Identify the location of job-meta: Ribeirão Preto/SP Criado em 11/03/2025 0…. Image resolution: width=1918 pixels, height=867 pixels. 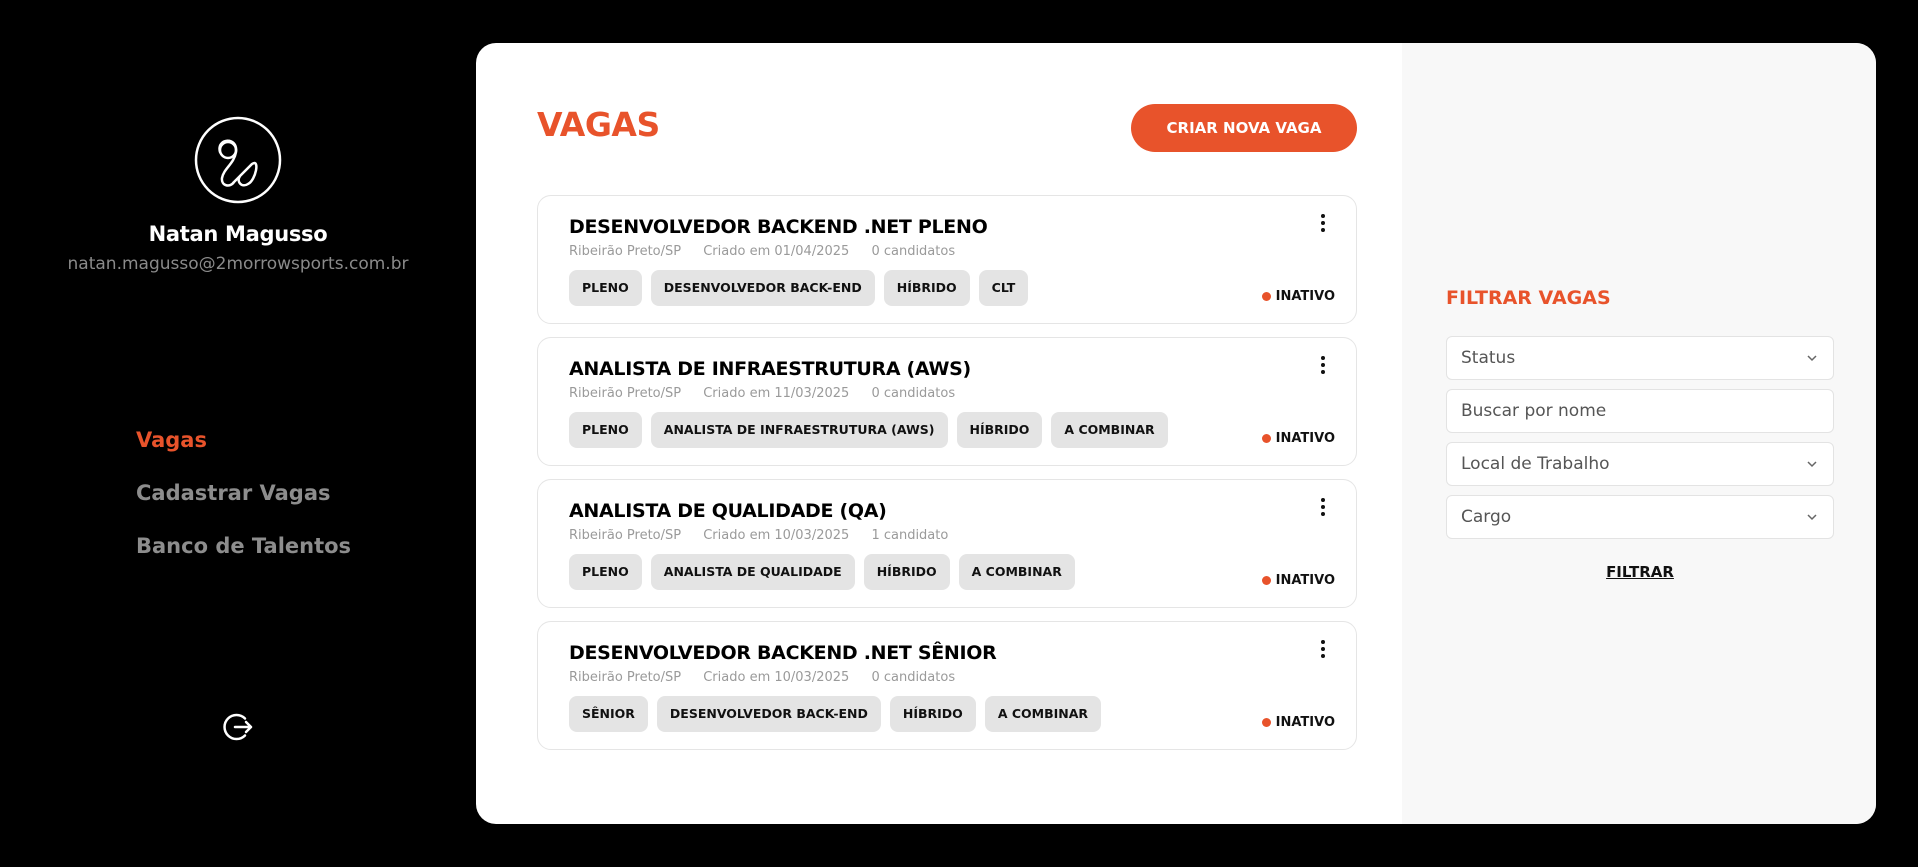
(771, 393).